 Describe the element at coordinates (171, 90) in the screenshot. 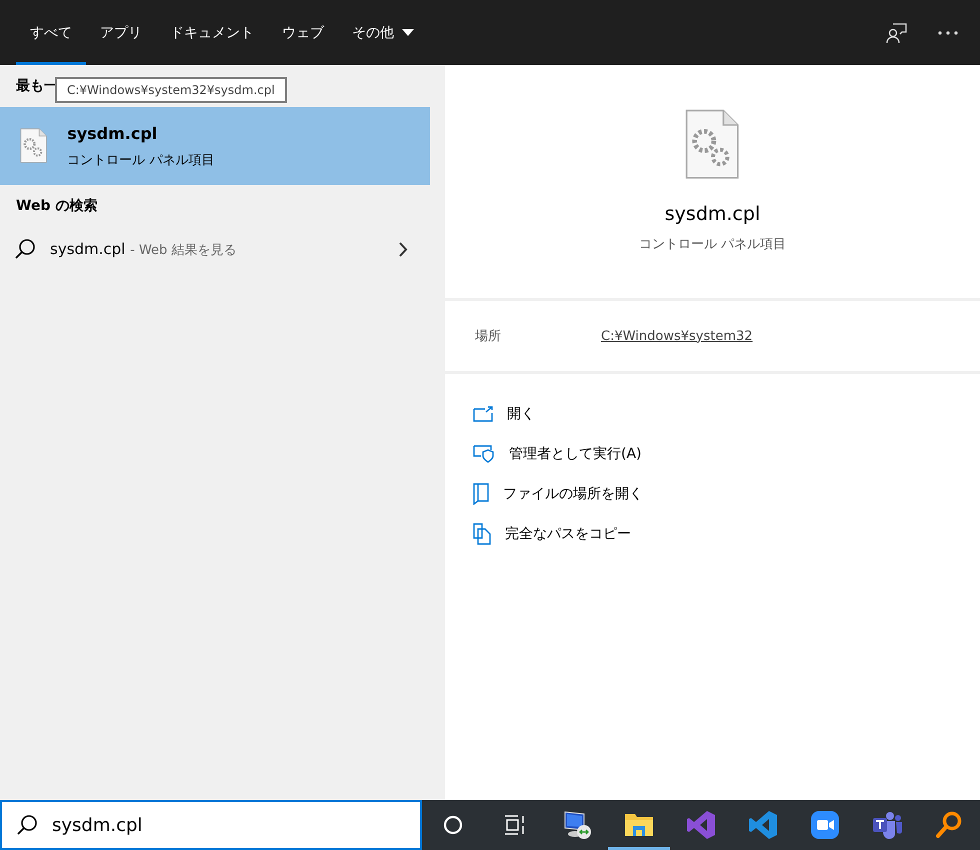

I see `path-tooltip: C:¥Windows¥system32¥sysdm.cpl` at that location.